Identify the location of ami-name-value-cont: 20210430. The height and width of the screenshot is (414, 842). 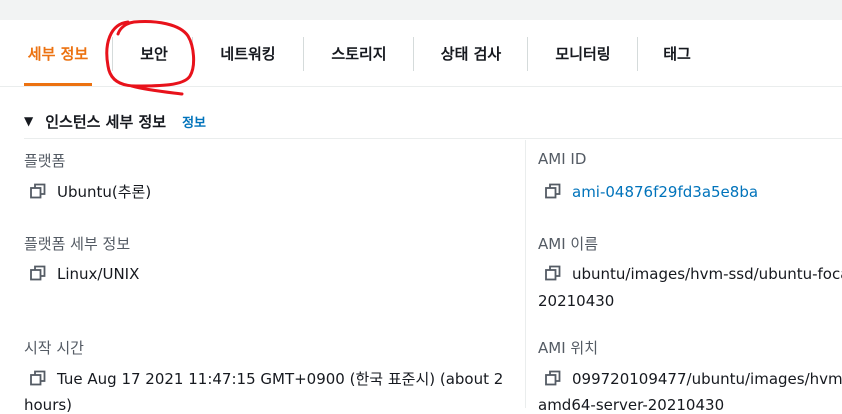
(576, 301).